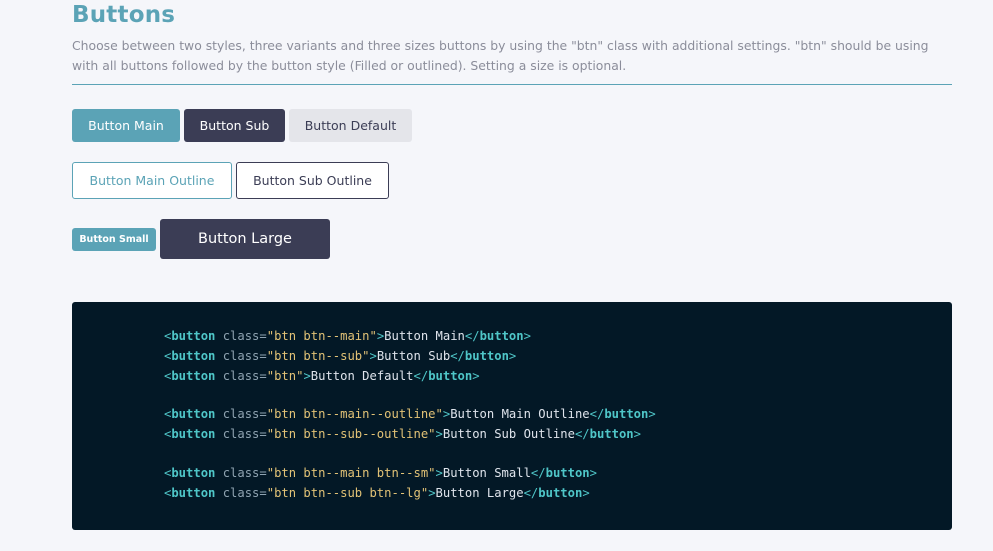 The height and width of the screenshot is (551, 993). What do you see at coordinates (321, 336) in the screenshot?
I see `code-string: "btn btn--main"` at bounding box center [321, 336].